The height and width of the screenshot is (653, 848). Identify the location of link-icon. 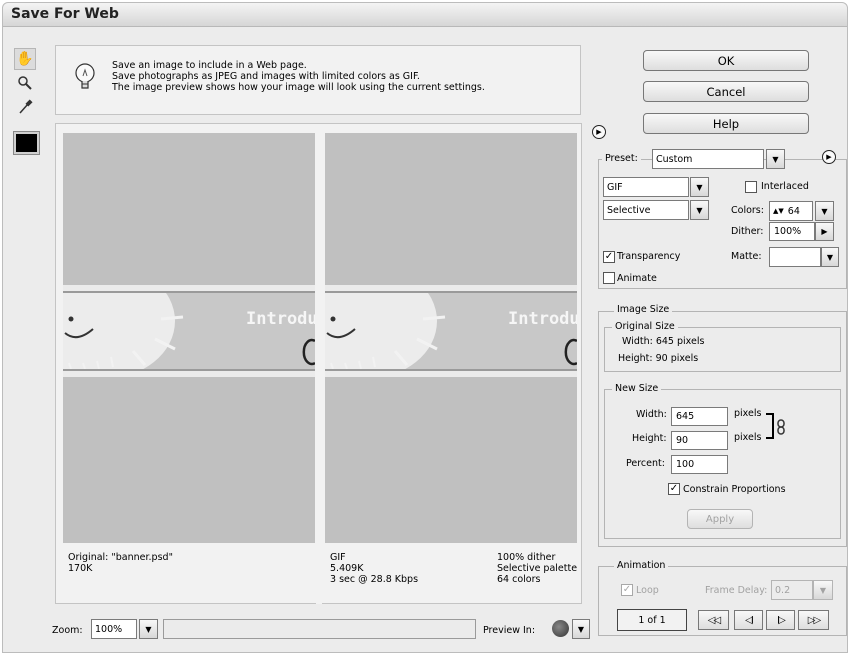
(781, 427).